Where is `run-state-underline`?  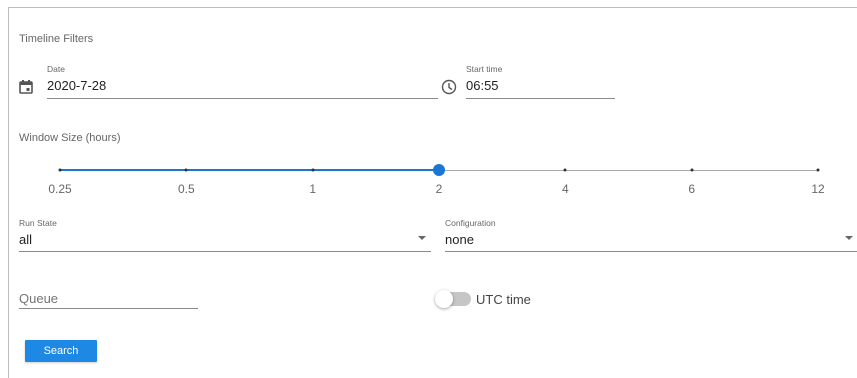 run-state-underline is located at coordinates (225, 251).